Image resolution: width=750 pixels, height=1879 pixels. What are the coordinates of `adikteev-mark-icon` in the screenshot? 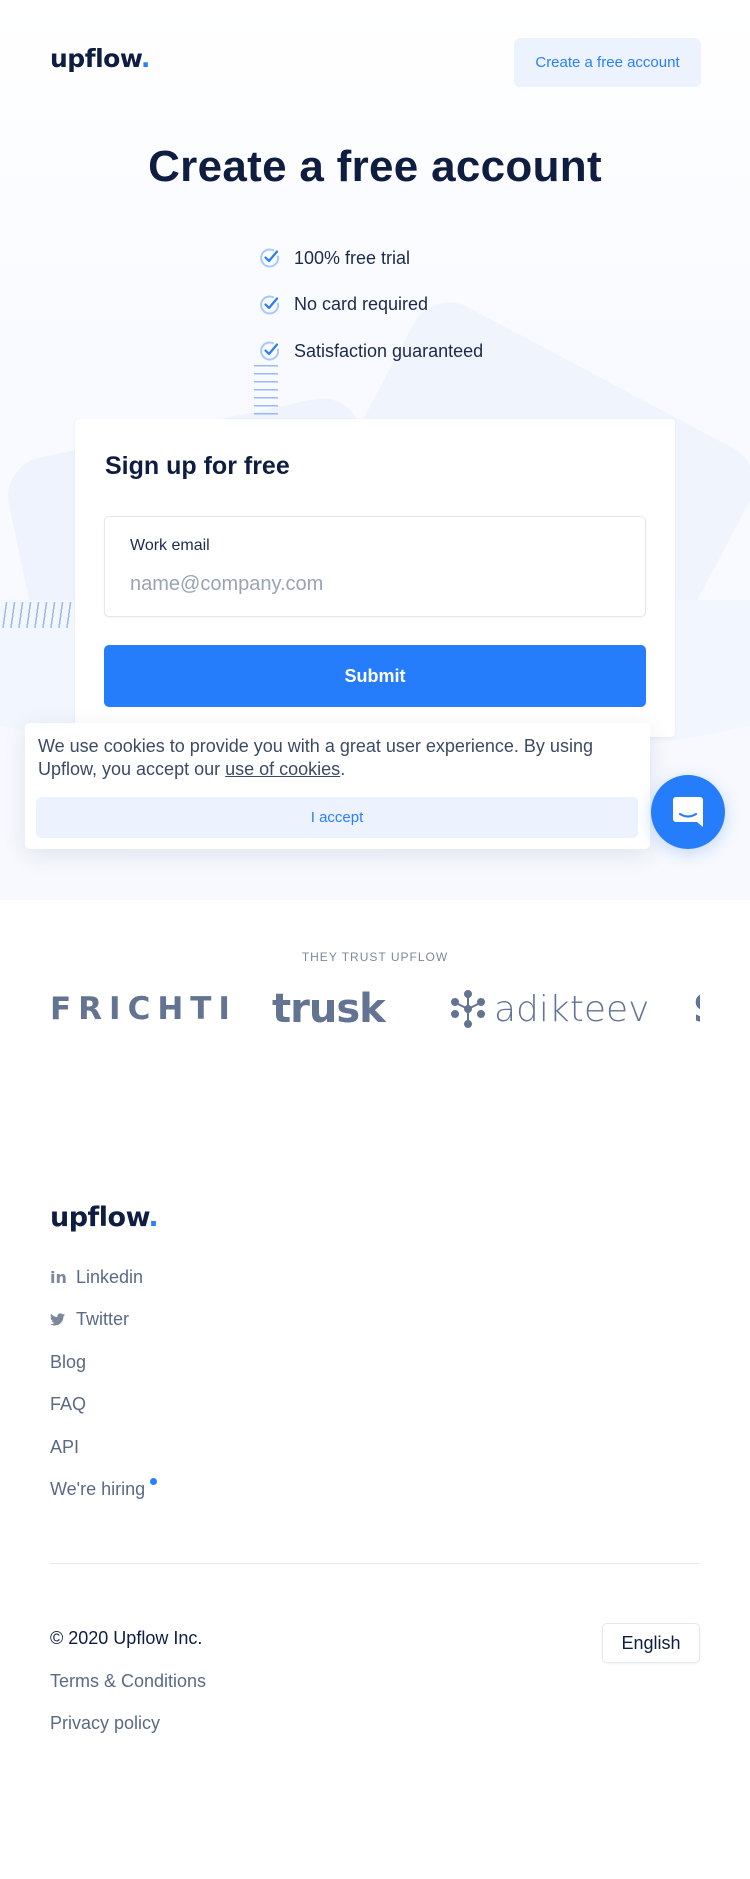 It's located at (468, 1009).